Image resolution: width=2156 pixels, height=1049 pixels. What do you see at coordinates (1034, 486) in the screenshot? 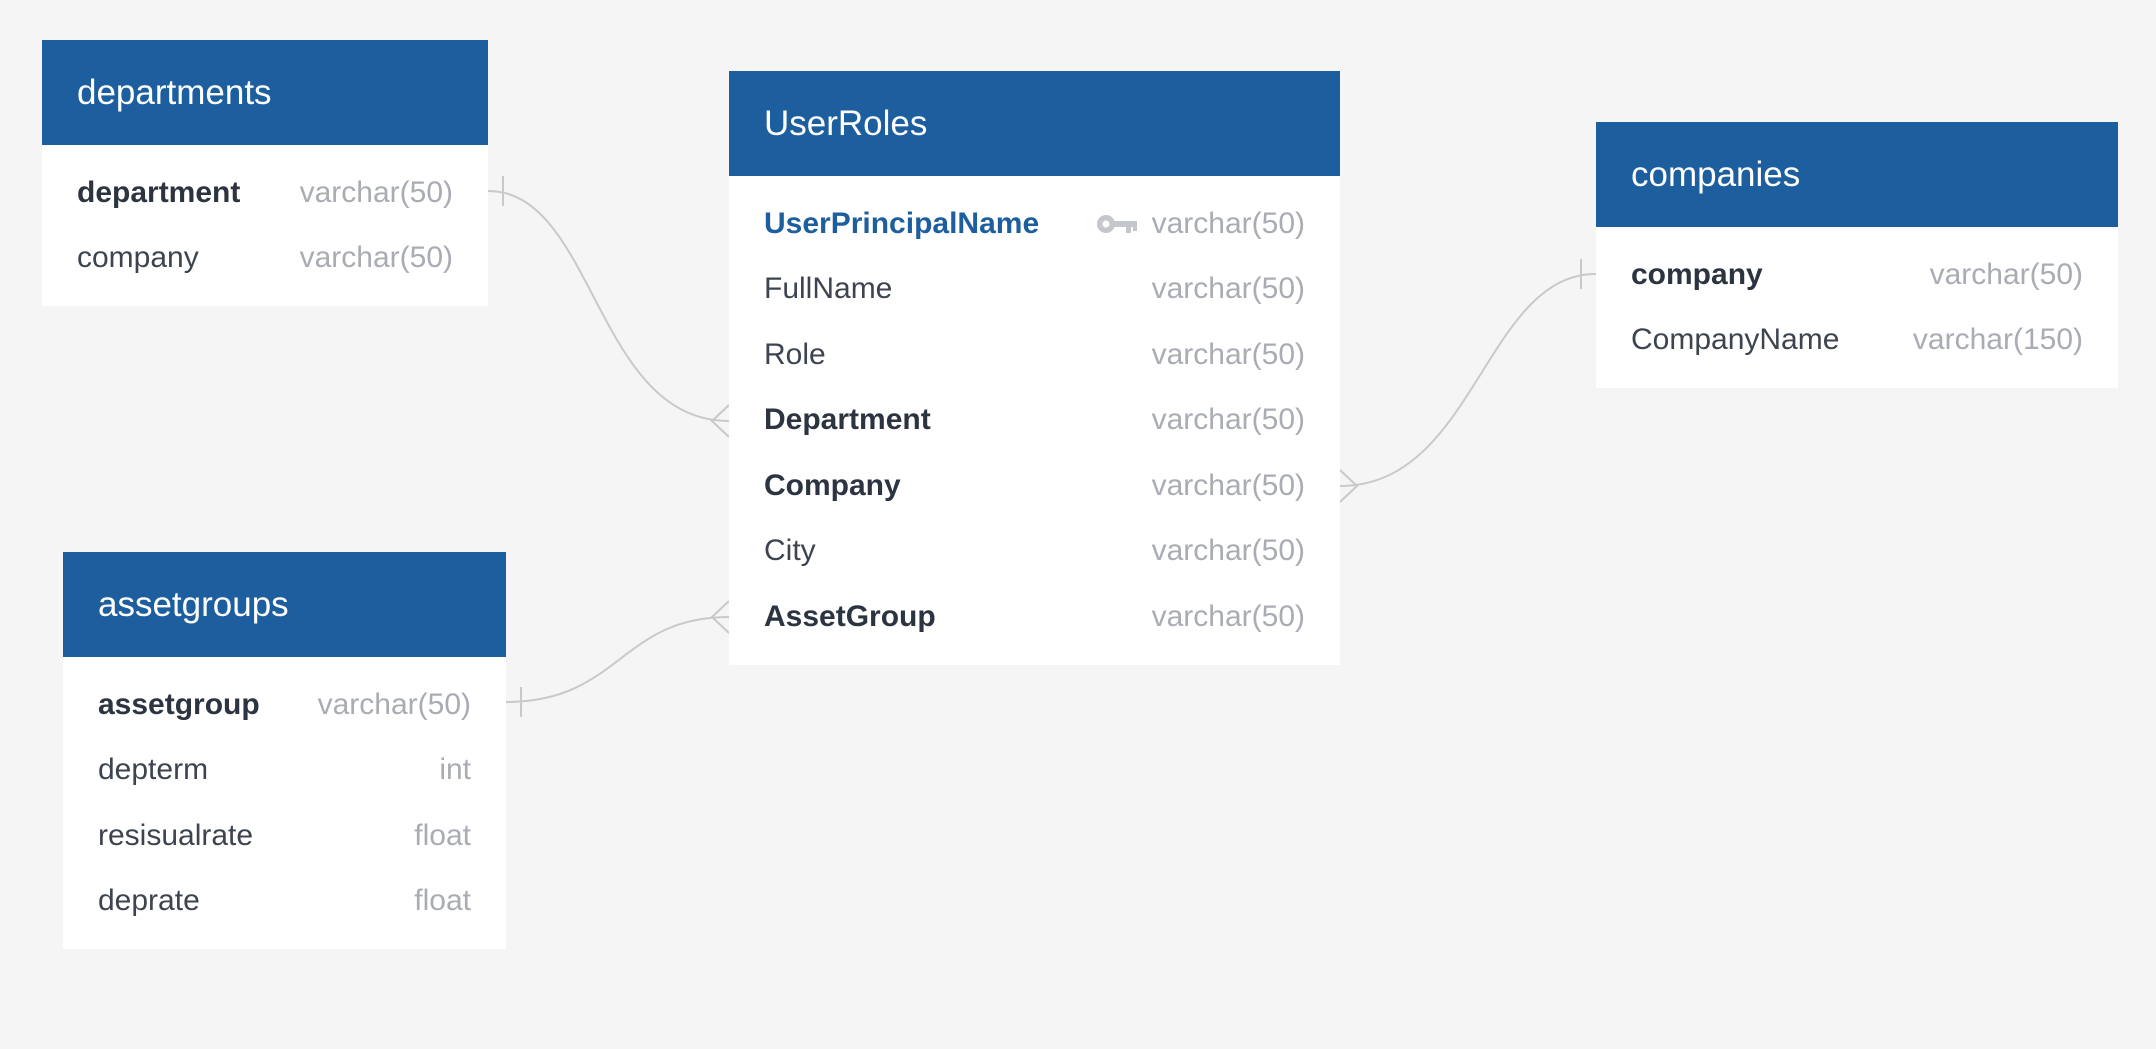
I see `column-row: Company varchar(50)` at bounding box center [1034, 486].